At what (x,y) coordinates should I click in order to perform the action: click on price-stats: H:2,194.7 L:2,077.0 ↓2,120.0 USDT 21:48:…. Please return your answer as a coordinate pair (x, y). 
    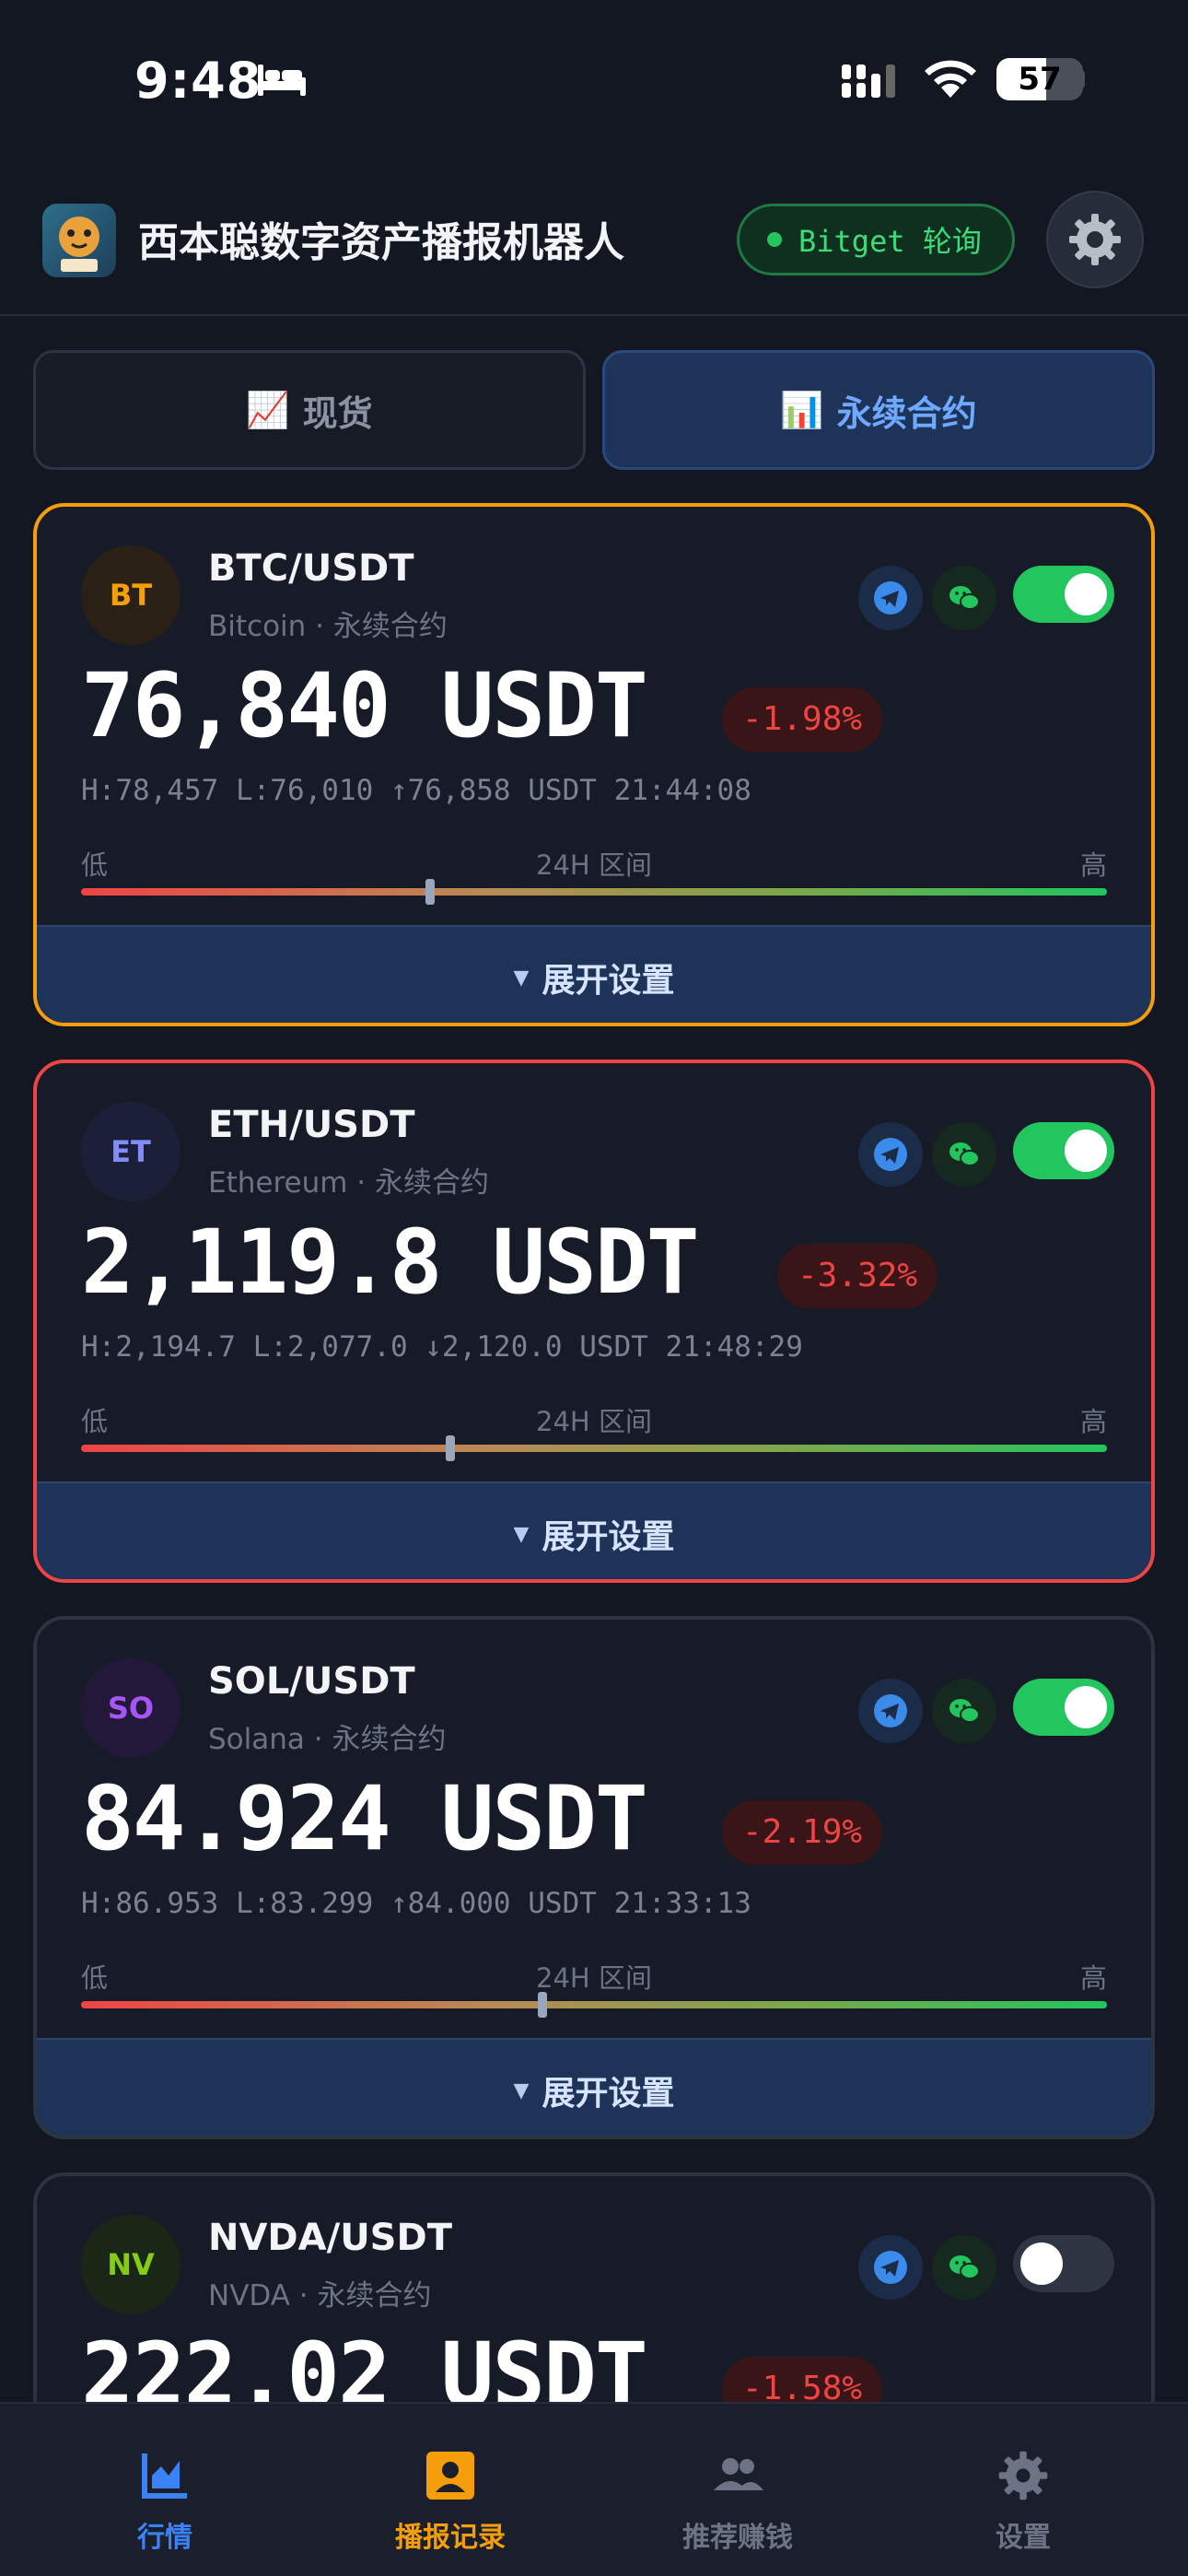
    Looking at the image, I should click on (442, 1347).